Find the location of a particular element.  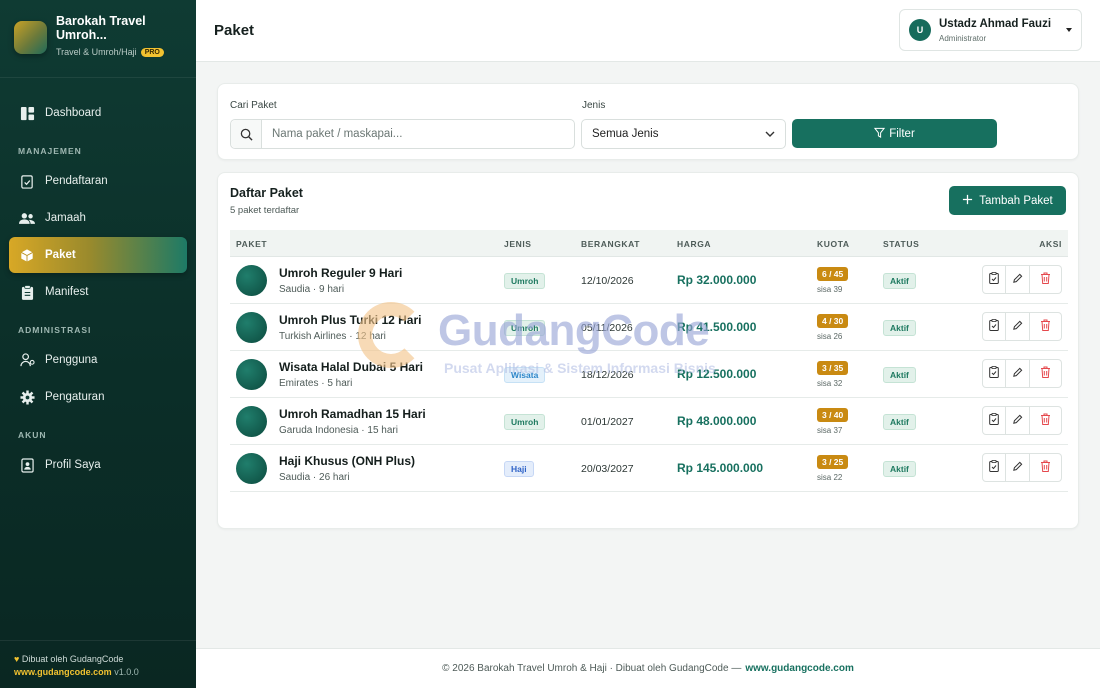

brand-subtitle: Travel & Umroh/Haji is located at coordinates (96, 52).